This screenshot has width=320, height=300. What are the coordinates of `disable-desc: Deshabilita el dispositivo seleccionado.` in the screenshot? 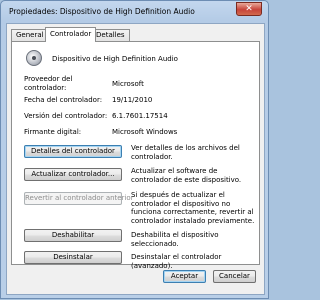 It's located at (175, 239).